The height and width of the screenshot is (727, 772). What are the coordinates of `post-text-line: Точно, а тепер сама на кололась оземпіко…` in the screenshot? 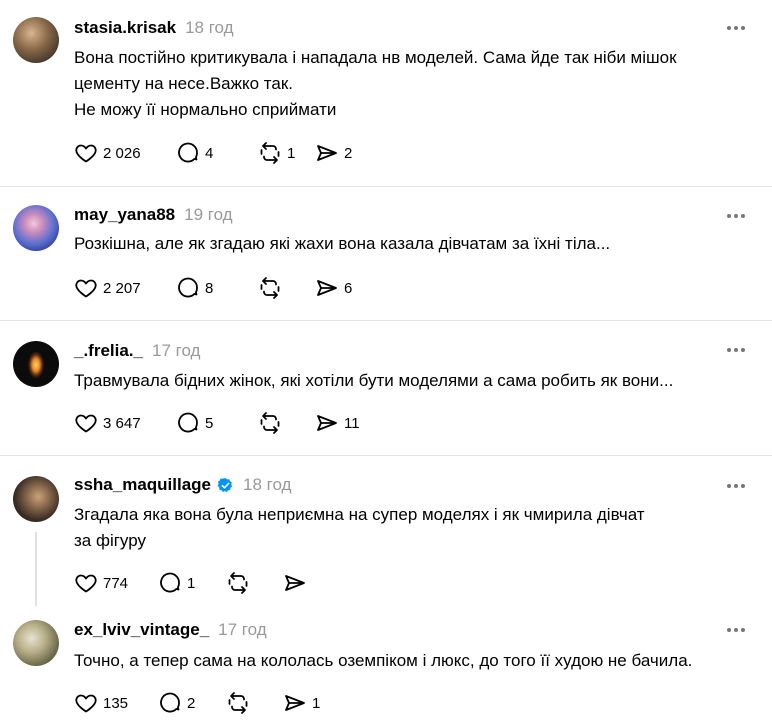 It's located at (383, 660).